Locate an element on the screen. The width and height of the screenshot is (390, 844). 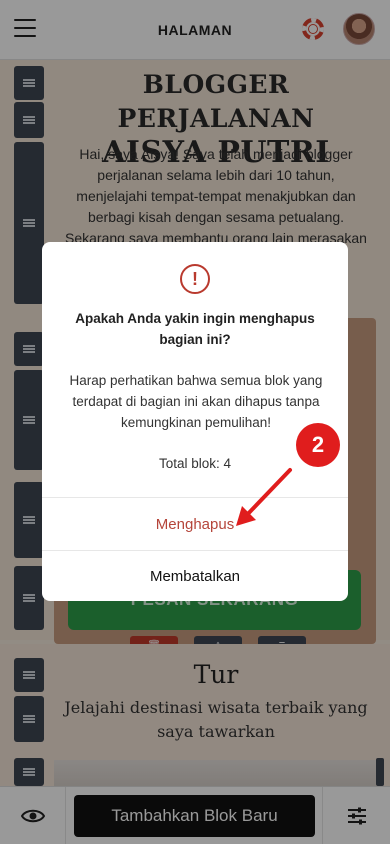
cancel-label: Membatalkan is located at coordinates (195, 576).